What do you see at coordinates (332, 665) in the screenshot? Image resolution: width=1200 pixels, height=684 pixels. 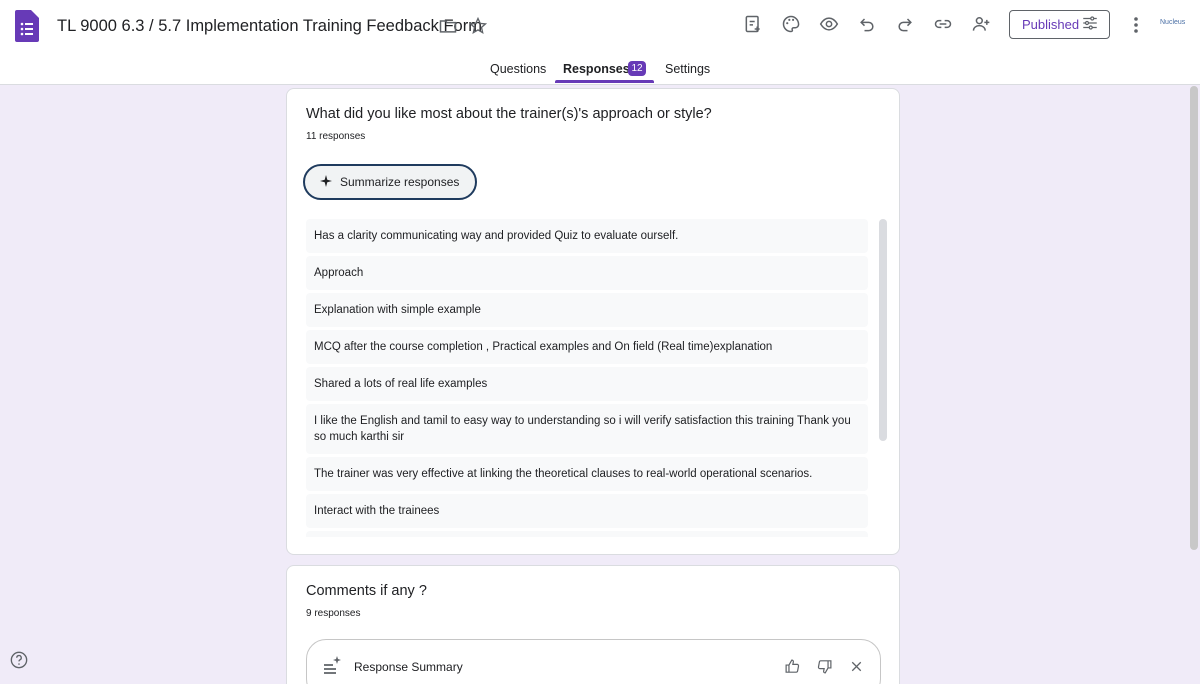 I see `summary-sparkle-list-icon` at bounding box center [332, 665].